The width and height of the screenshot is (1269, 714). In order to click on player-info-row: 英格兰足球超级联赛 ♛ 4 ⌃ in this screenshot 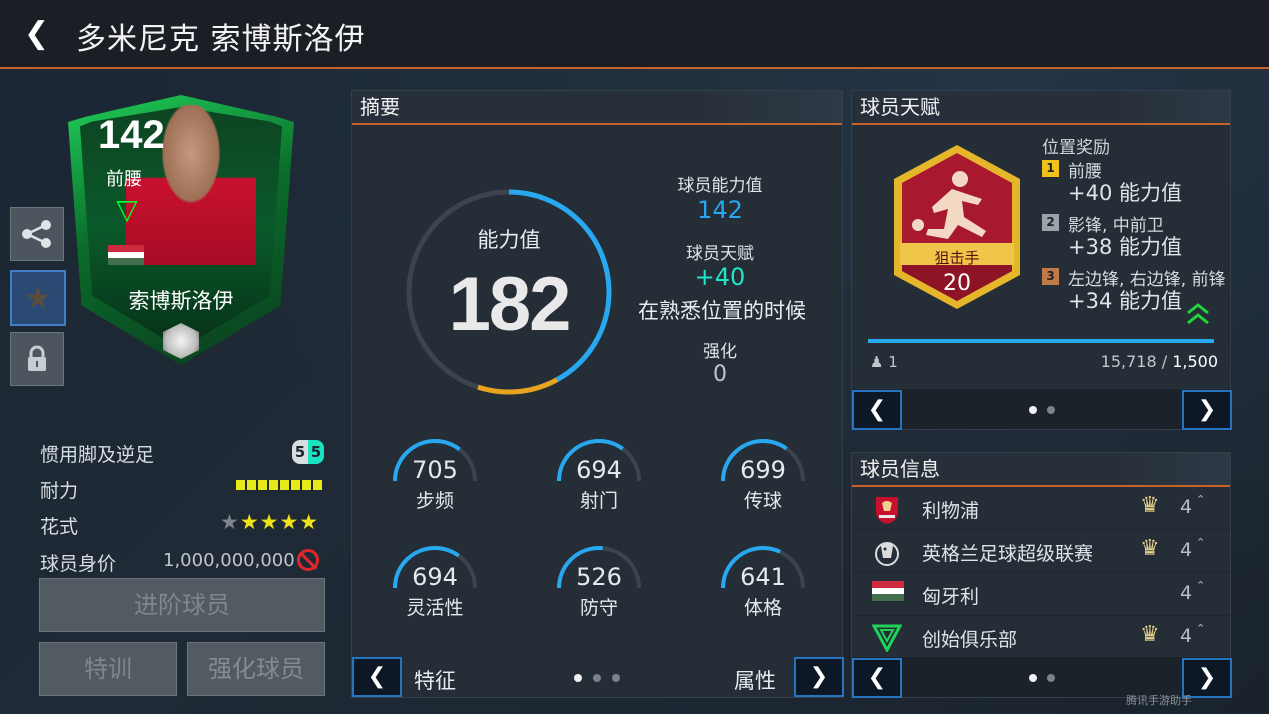, I will do `click(1041, 551)`.